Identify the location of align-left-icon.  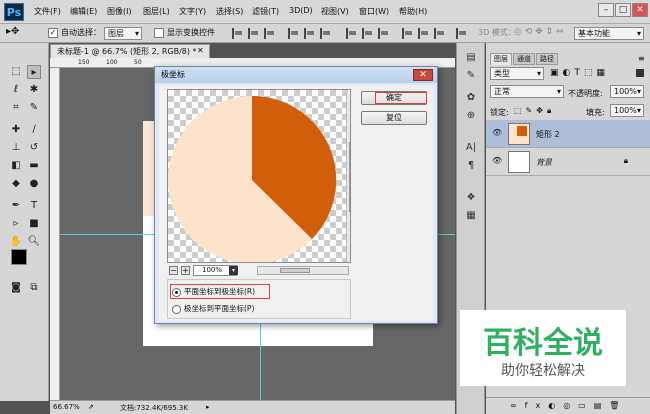
(293, 33).